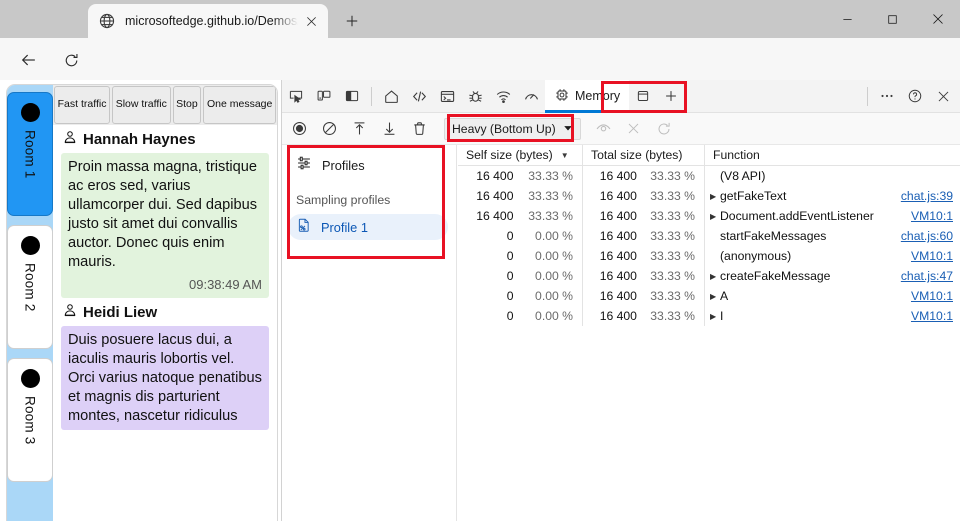 This screenshot has height=521, width=960. I want to click on cell-source-link: chat.js:47, so click(930, 276).